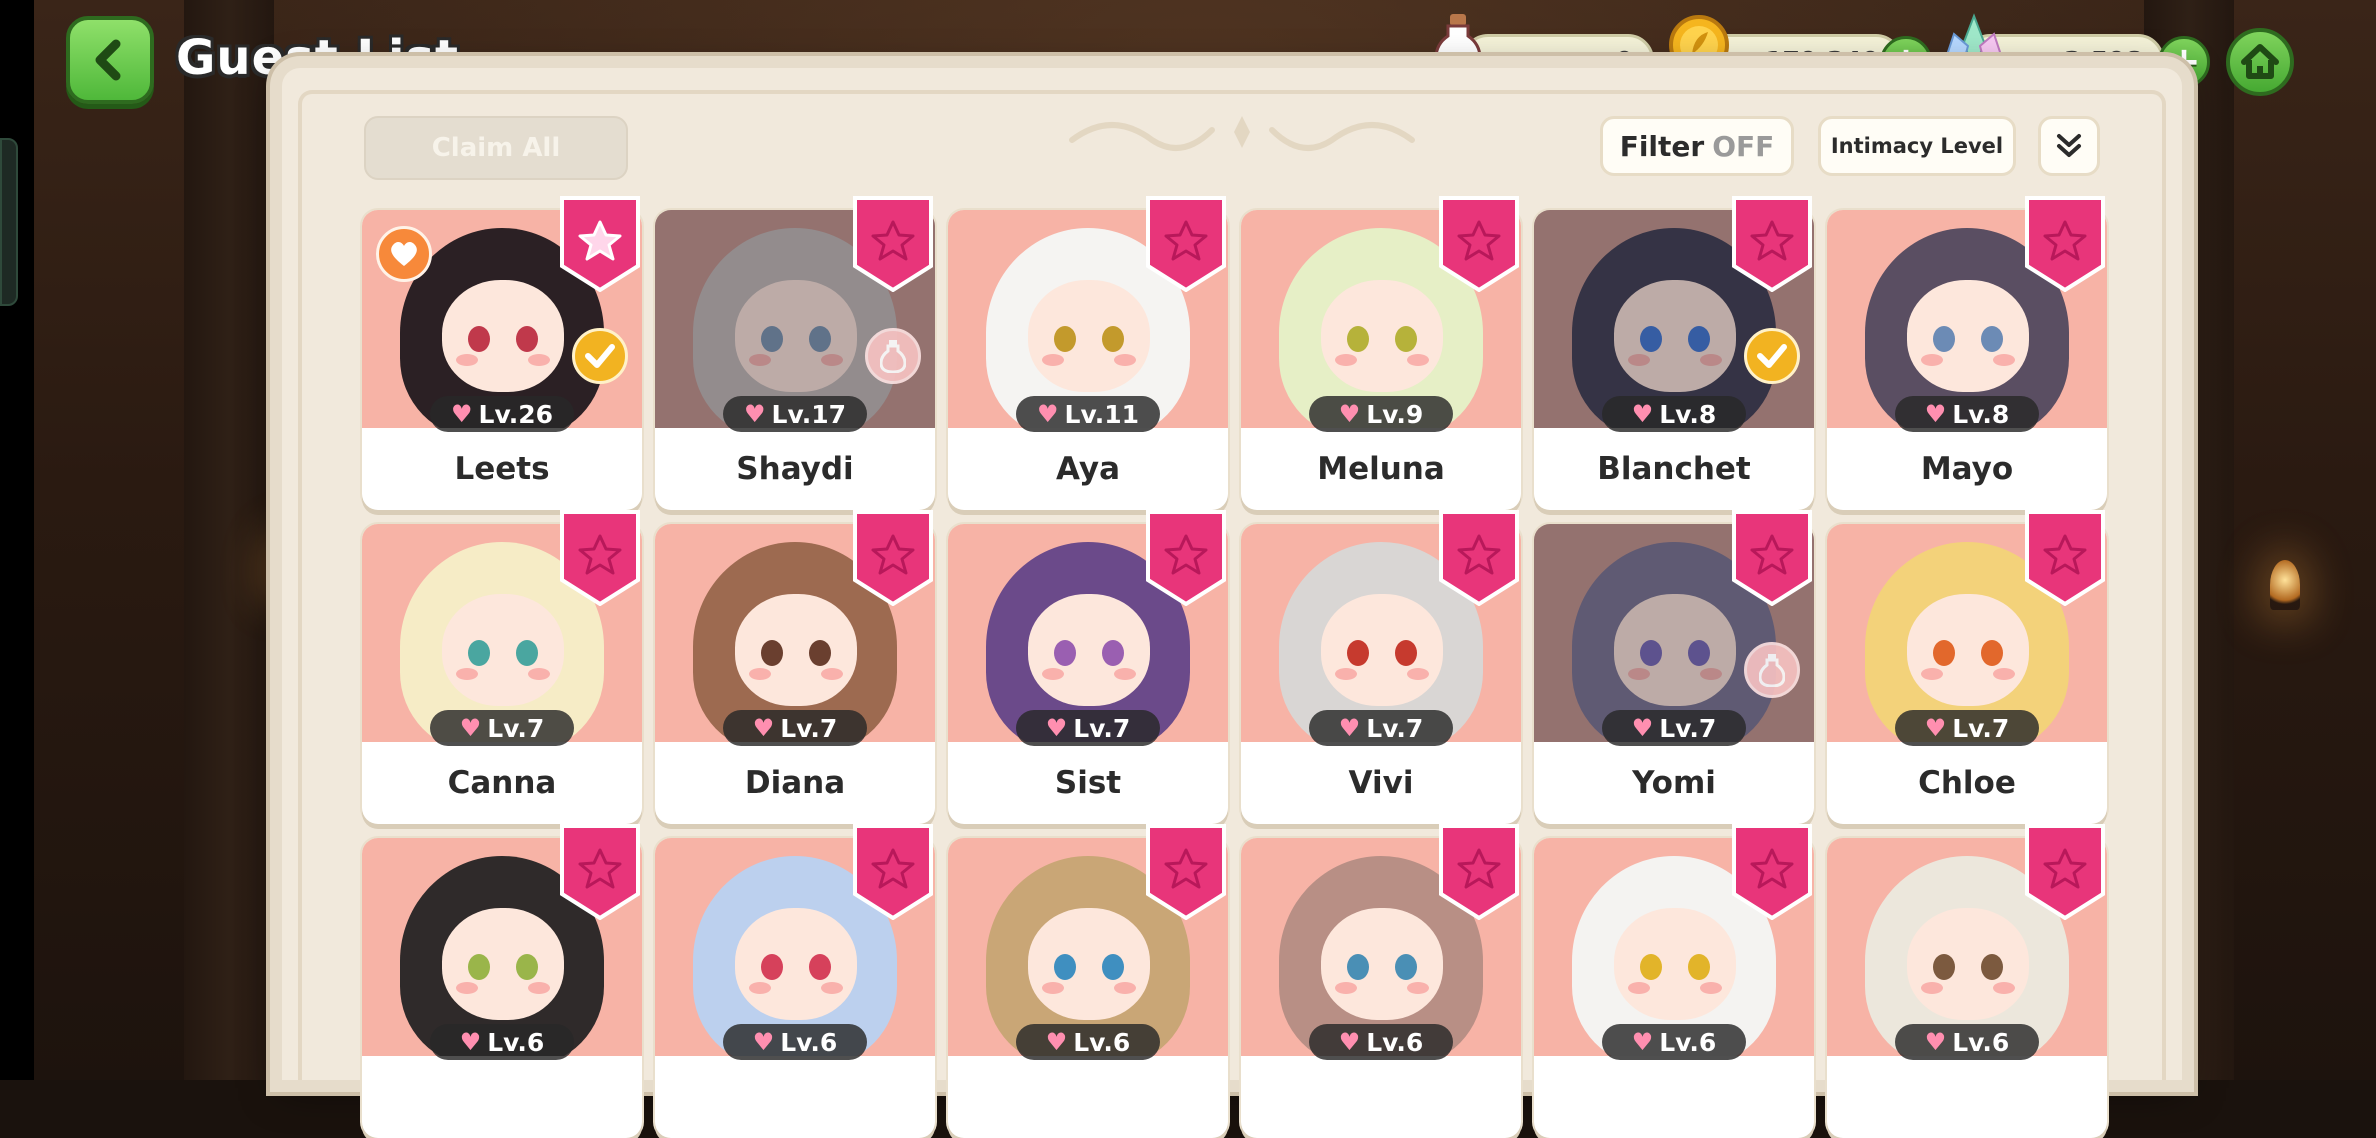 This screenshot has height=1138, width=2376. What do you see at coordinates (795, 667) in the screenshot?
I see `guest-card: ♥ Lv.7 Diana` at bounding box center [795, 667].